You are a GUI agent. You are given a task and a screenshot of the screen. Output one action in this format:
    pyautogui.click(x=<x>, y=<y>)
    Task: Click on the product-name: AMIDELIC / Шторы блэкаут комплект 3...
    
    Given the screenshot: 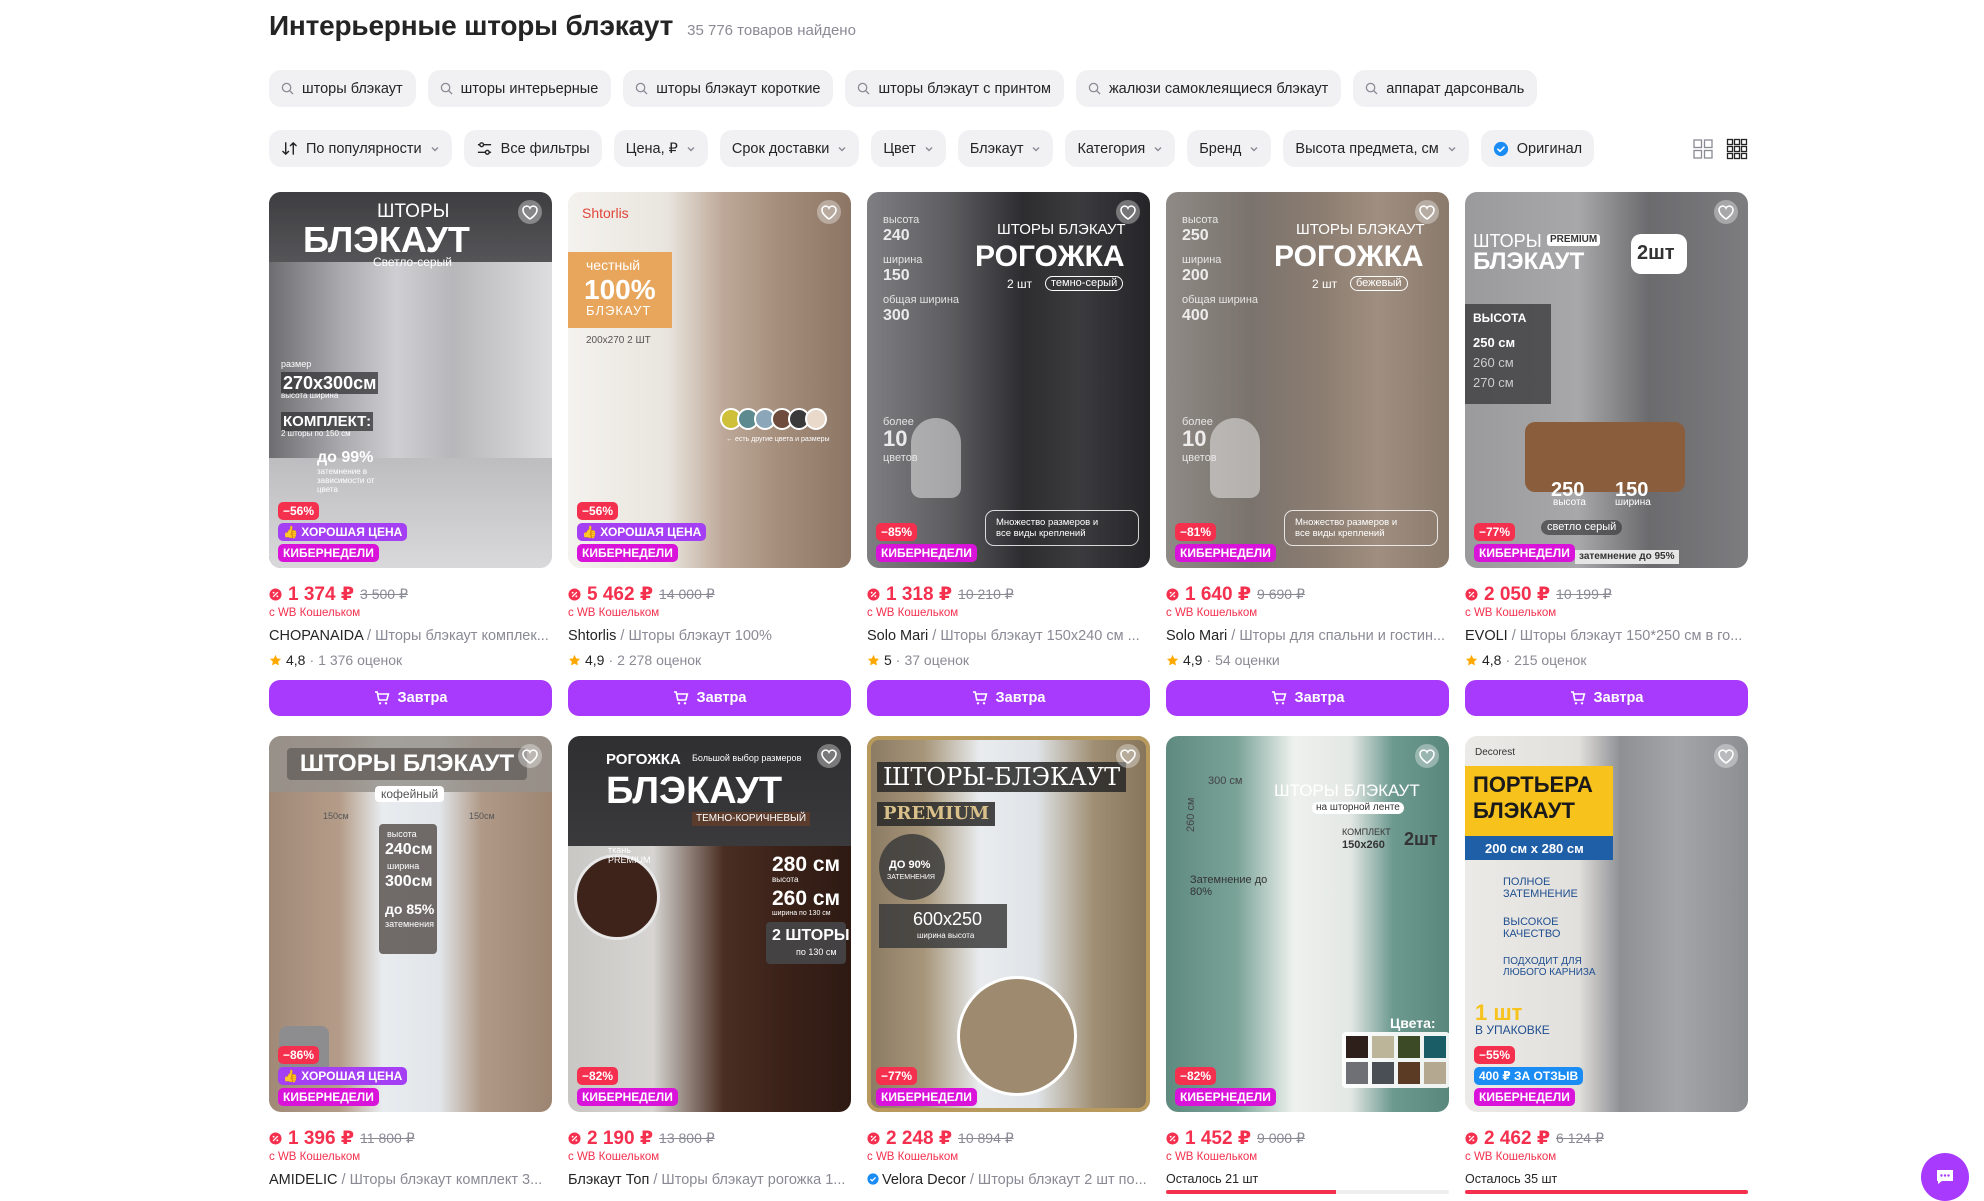 What is the action you would take?
    pyautogui.click(x=410, y=1180)
    